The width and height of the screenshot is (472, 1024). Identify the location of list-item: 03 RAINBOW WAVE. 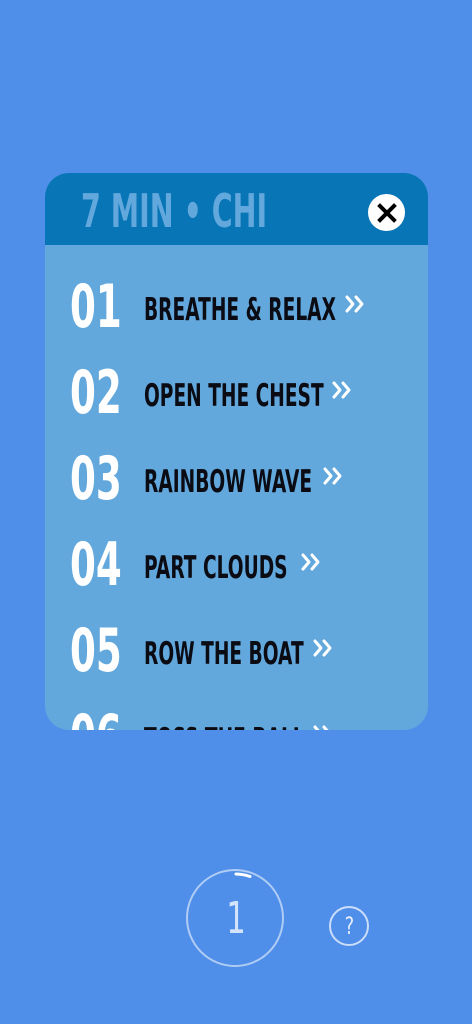
(236, 487).